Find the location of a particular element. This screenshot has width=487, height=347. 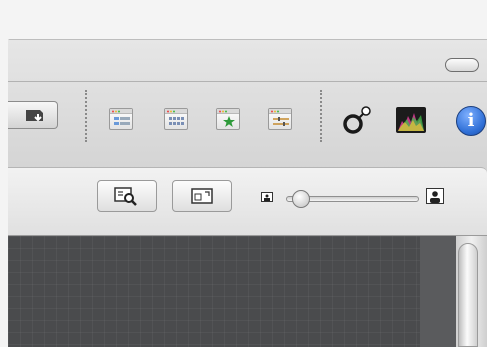

fullscreen-button is located at coordinates (202, 196).